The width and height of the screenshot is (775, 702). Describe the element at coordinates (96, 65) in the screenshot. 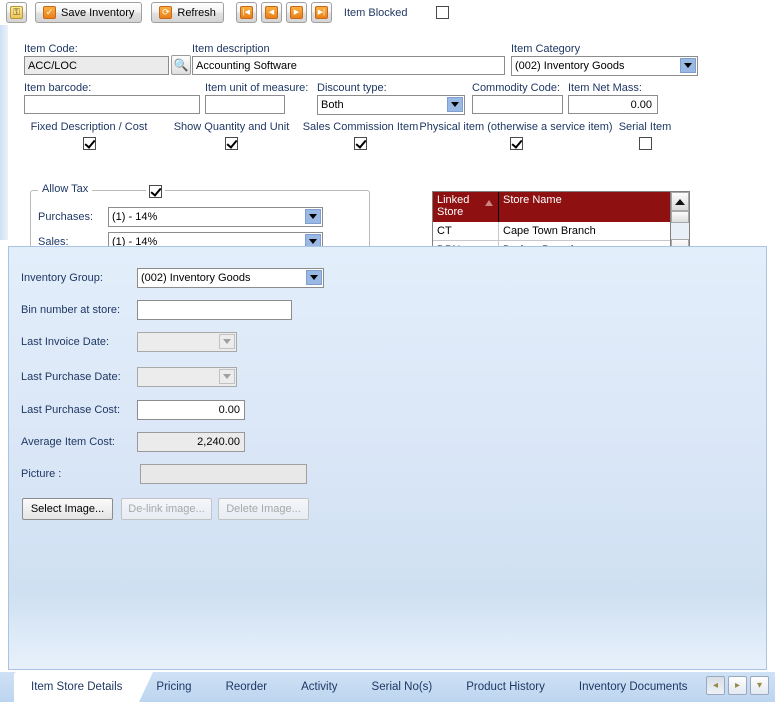

I see `item-code-input: ACC/LOC` at that location.